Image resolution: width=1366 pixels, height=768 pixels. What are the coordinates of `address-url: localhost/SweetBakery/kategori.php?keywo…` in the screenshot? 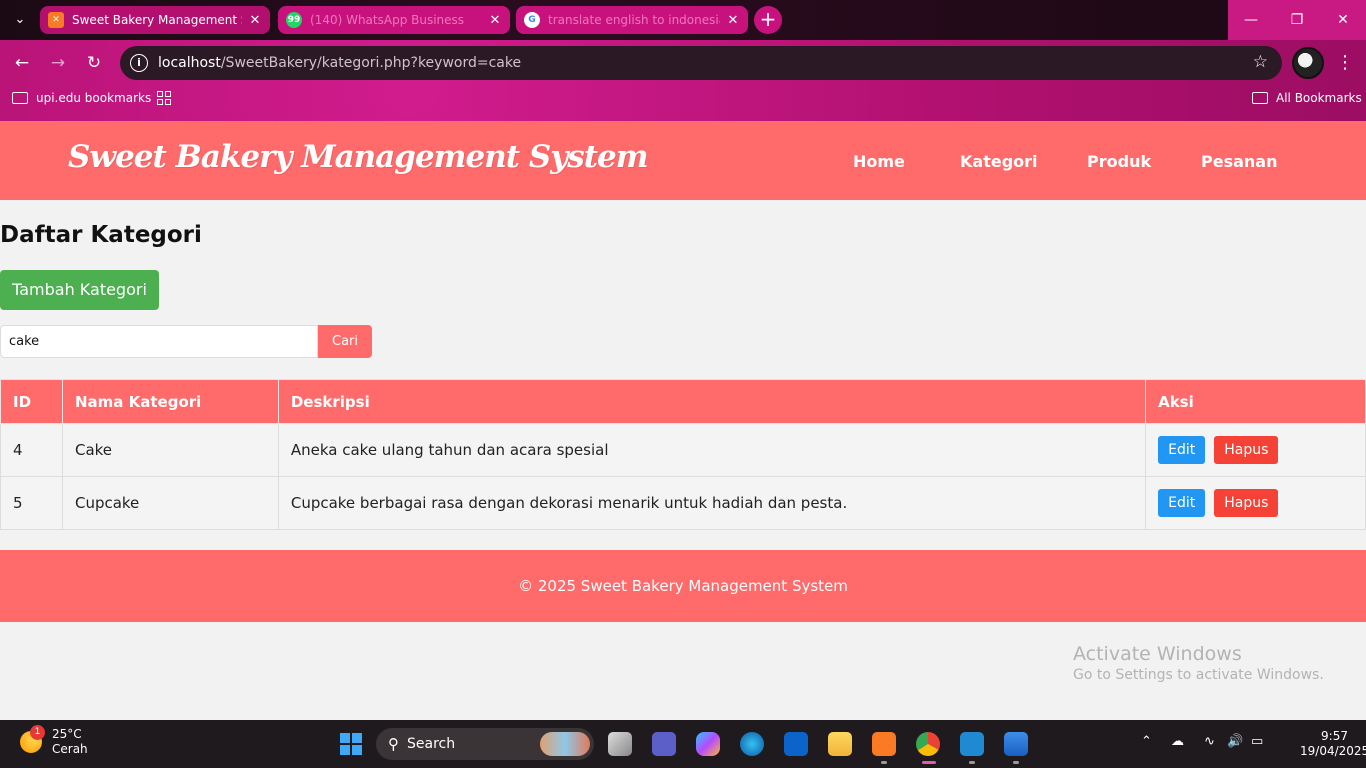 It's located at (340, 63).